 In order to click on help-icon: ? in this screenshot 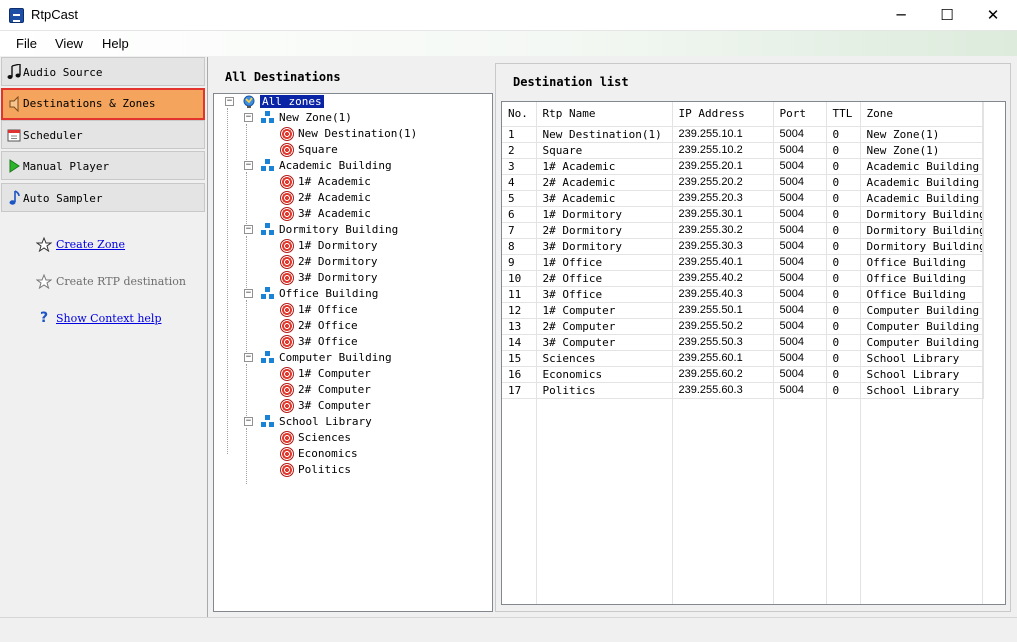, I will do `click(44, 318)`.